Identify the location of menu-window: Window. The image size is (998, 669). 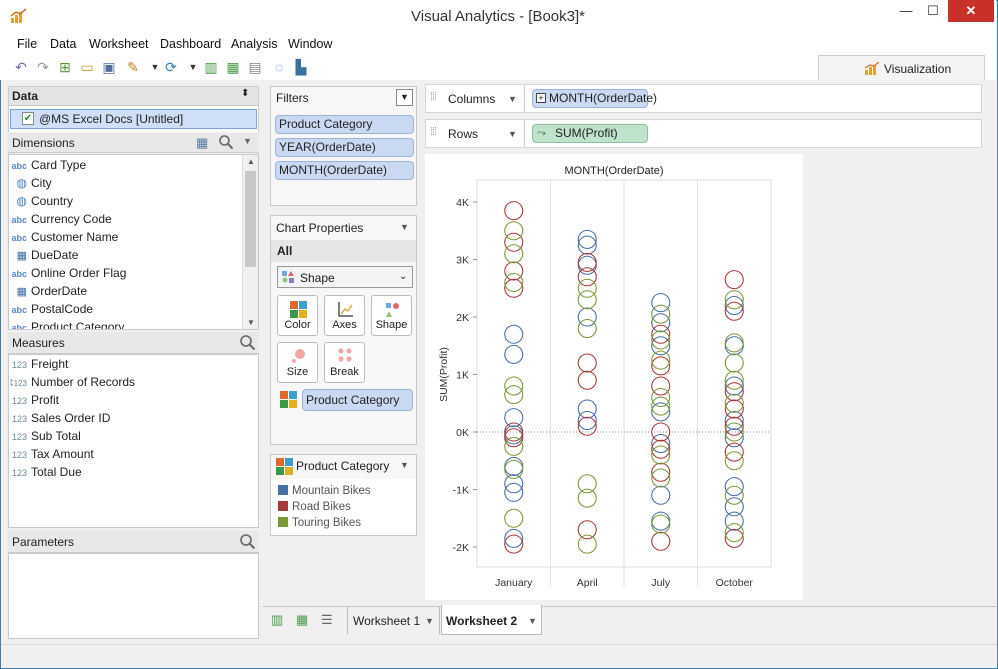
(310, 44).